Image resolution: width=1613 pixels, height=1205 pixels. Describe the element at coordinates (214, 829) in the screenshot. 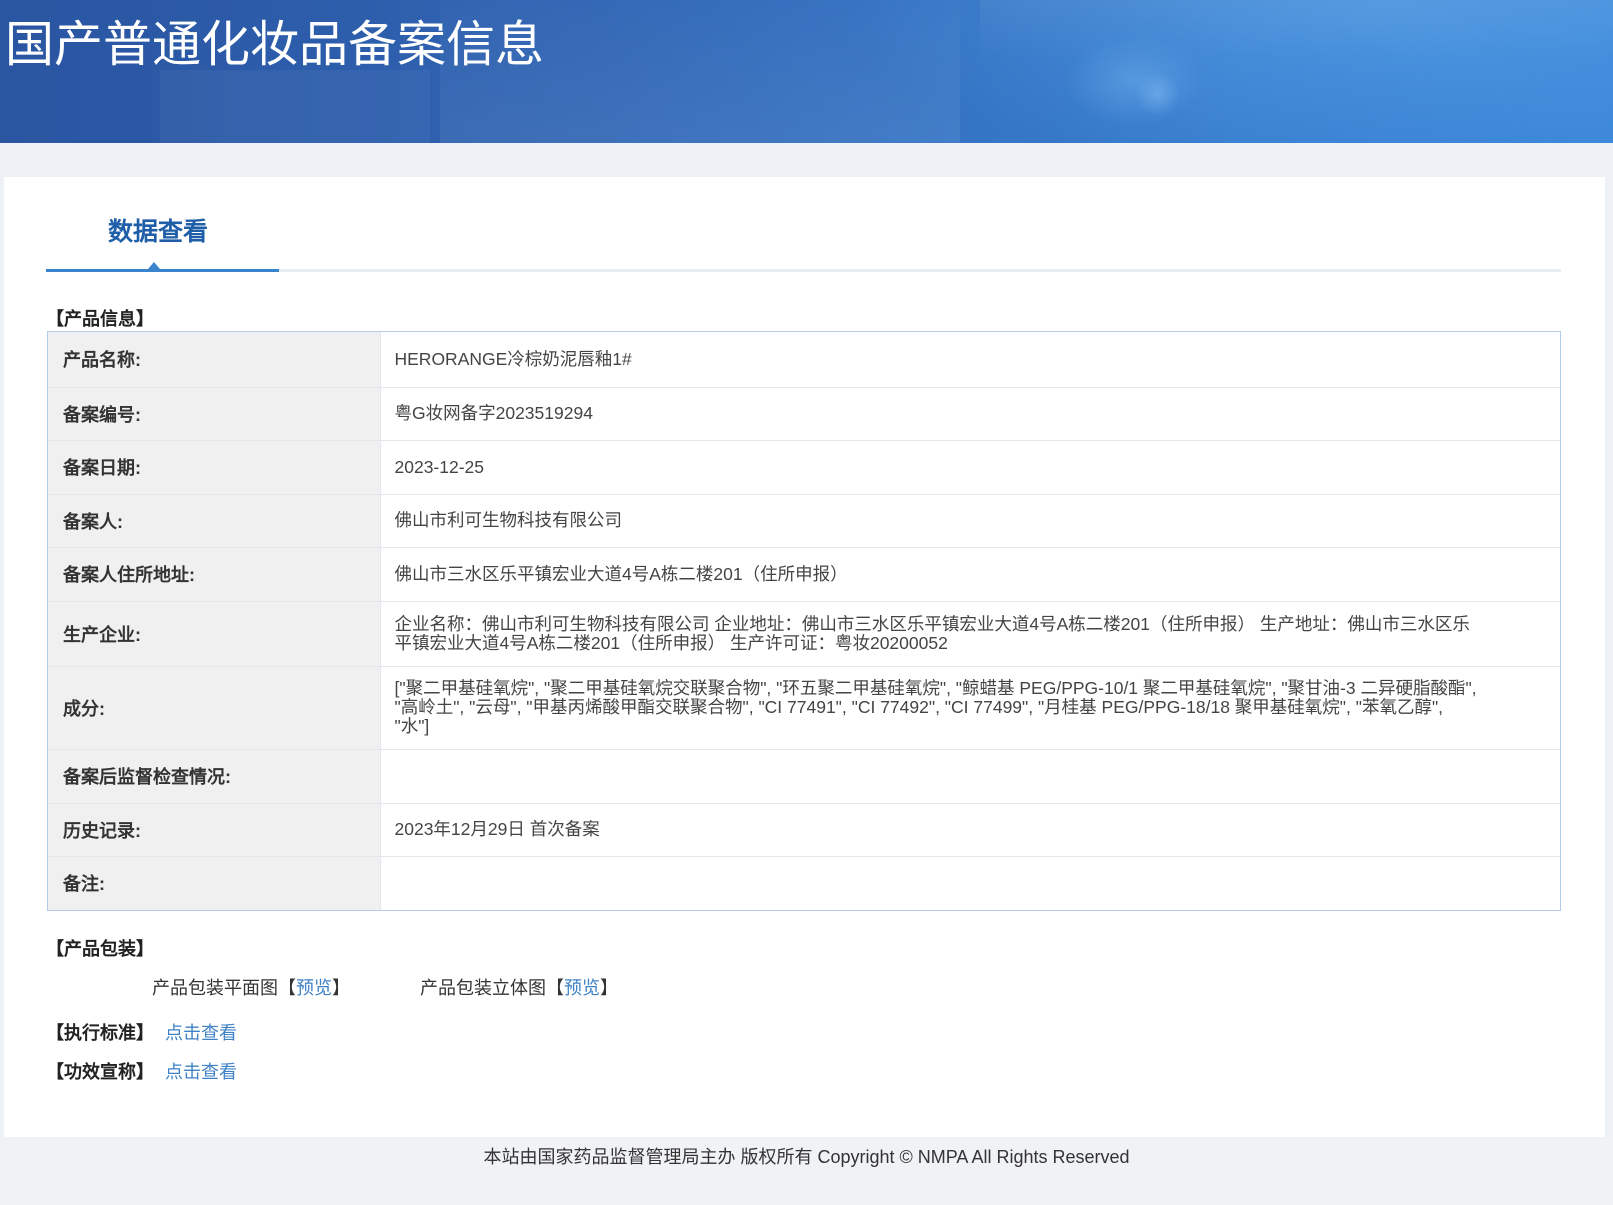

I see `field-label: 历史记录:` at that location.